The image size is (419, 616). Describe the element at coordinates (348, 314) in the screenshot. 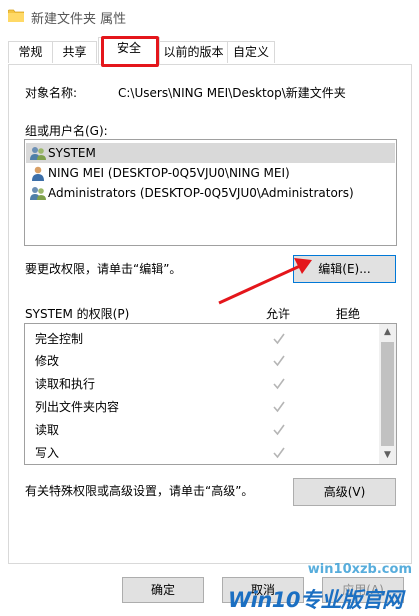

I see `deny-header: 拒绝` at that location.